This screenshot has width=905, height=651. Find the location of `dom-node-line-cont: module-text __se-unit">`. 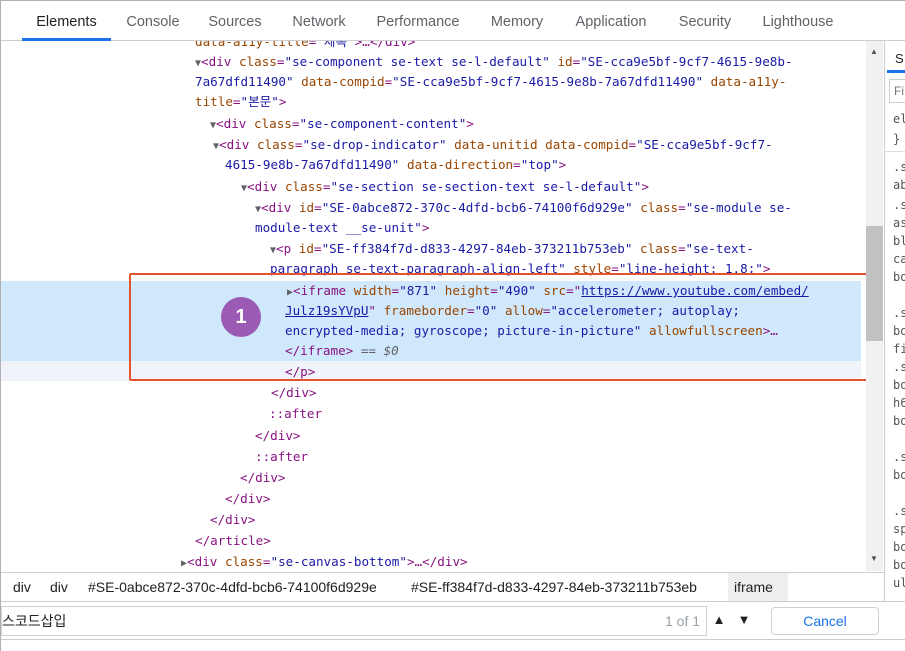

dom-node-line-cont: module-text __se-unit"> is located at coordinates (342, 227).